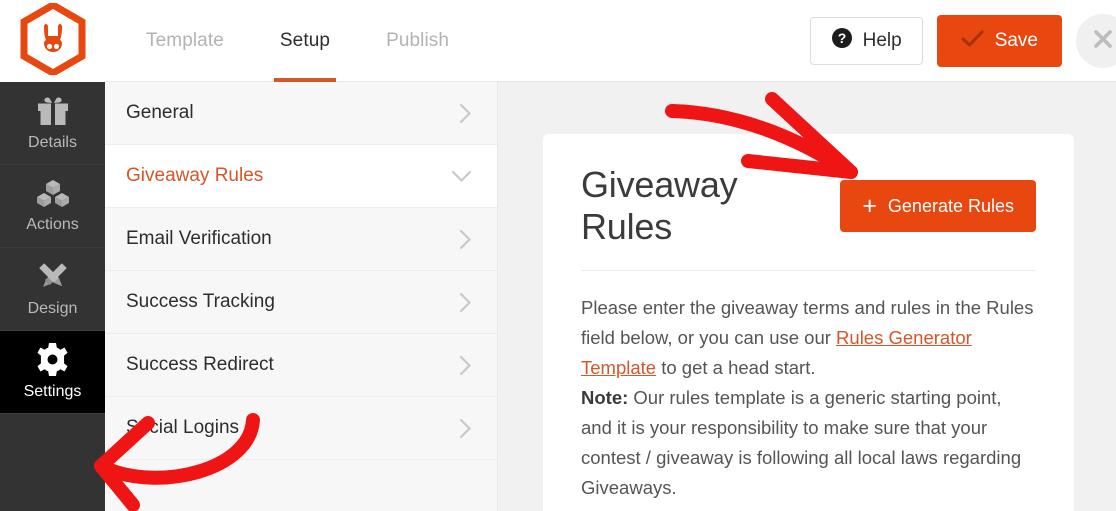  Describe the element at coordinates (1103, 41) in the screenshot. I see `close-icon` at that location.